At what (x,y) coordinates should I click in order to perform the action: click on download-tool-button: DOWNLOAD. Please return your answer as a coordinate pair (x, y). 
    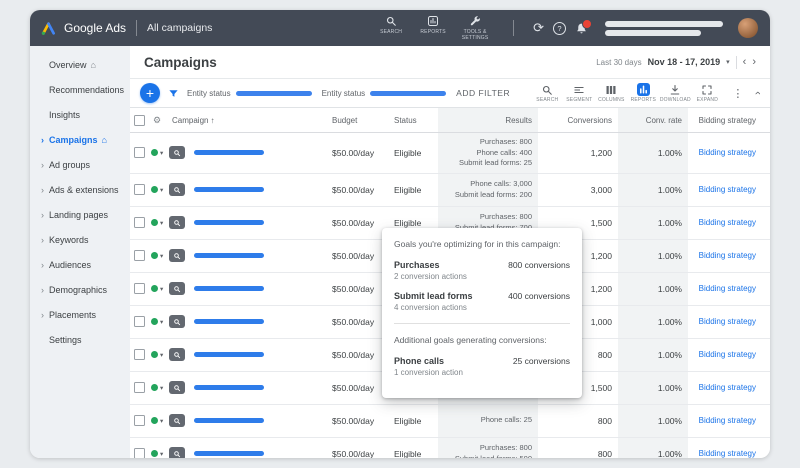
    Looking at the image, I should click on (675, 93).